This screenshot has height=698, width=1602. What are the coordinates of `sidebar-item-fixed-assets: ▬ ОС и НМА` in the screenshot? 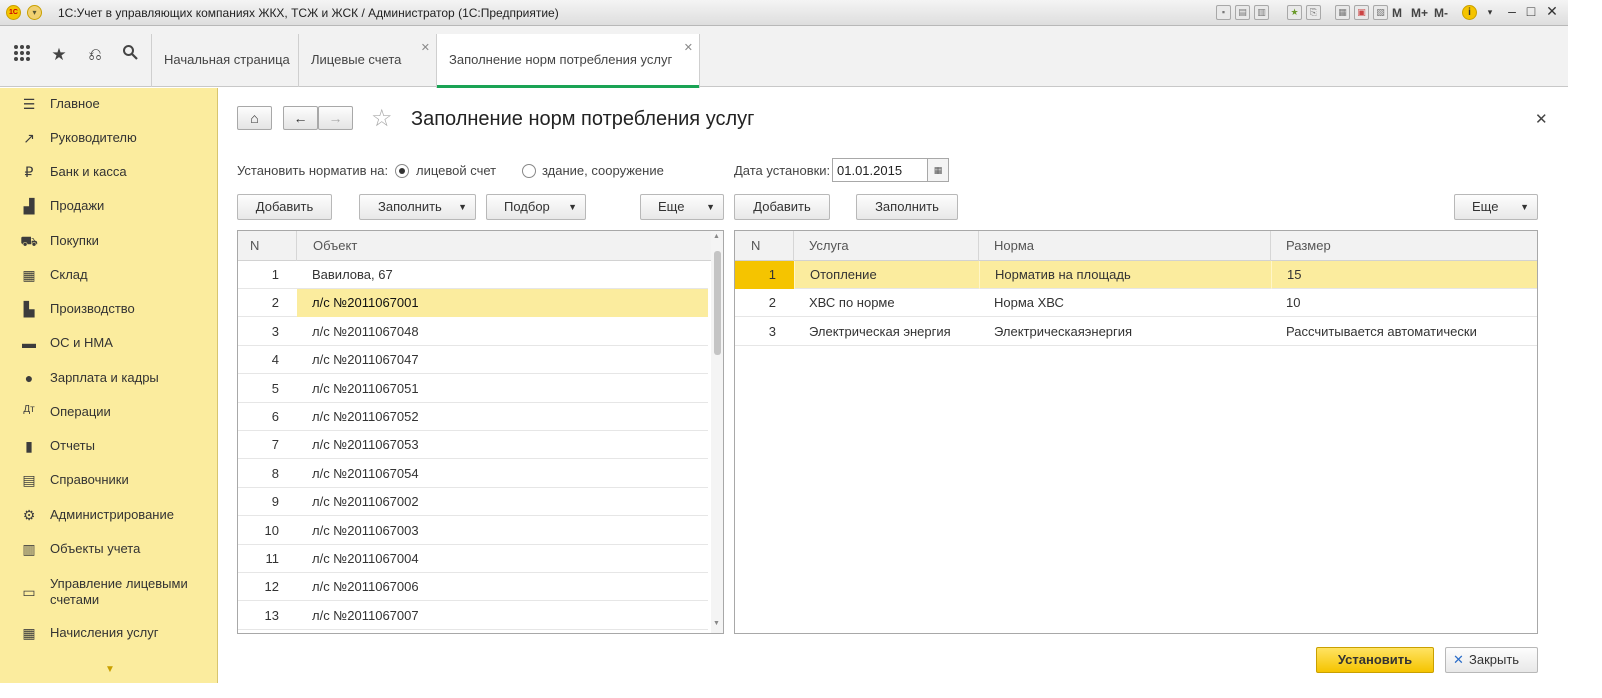 It's located at (109, 346).